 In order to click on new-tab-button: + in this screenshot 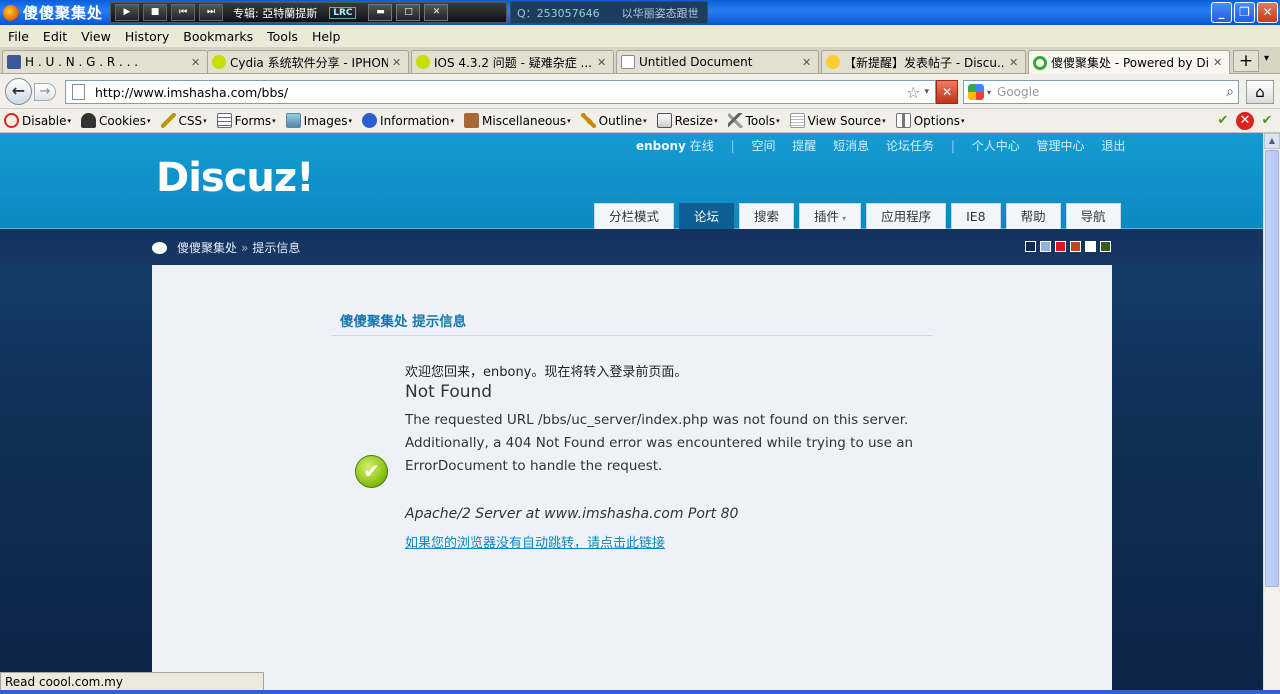, I will do `click(1246, 61)`.